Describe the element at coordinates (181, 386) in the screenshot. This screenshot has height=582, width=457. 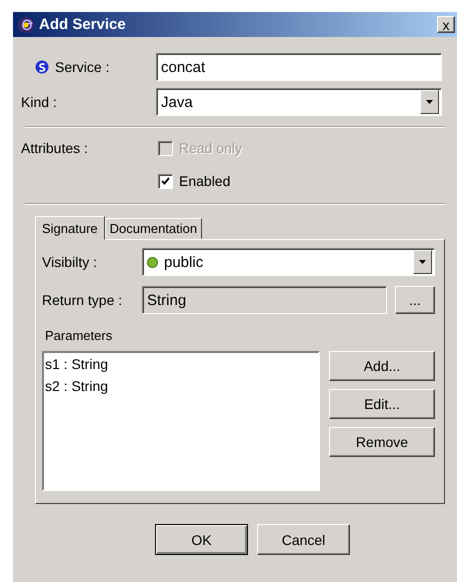
I see `list-item: s2 : String` at that location.